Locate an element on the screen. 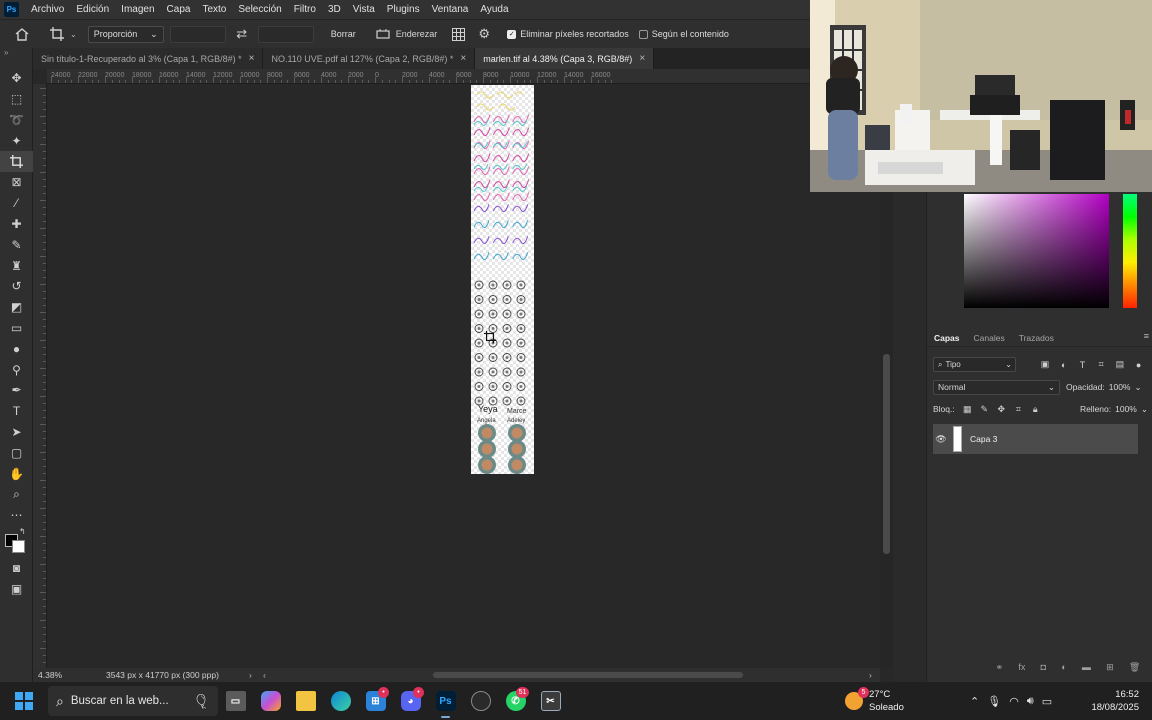  magic-wand-tool-icon: ✦ is located at coordinates (16, 140).